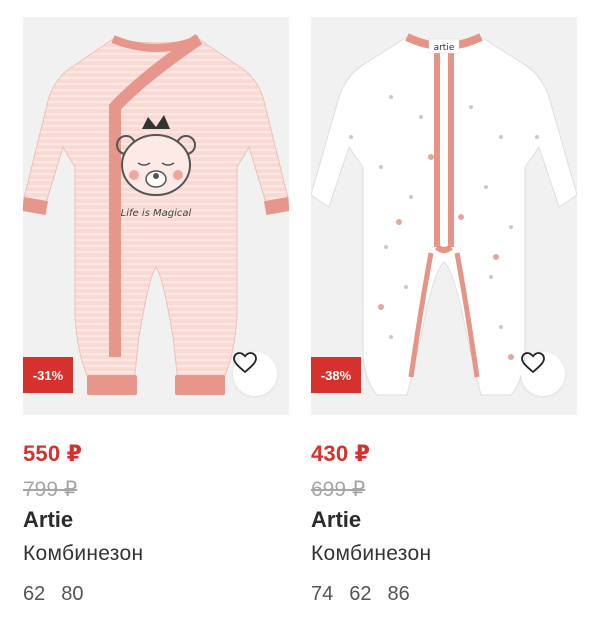 Image resolution: width=600 pixels, height=627 pixels. Describe the element at coordinates (399, 594) in the screenshot. I see `size-option: 86` at that location.